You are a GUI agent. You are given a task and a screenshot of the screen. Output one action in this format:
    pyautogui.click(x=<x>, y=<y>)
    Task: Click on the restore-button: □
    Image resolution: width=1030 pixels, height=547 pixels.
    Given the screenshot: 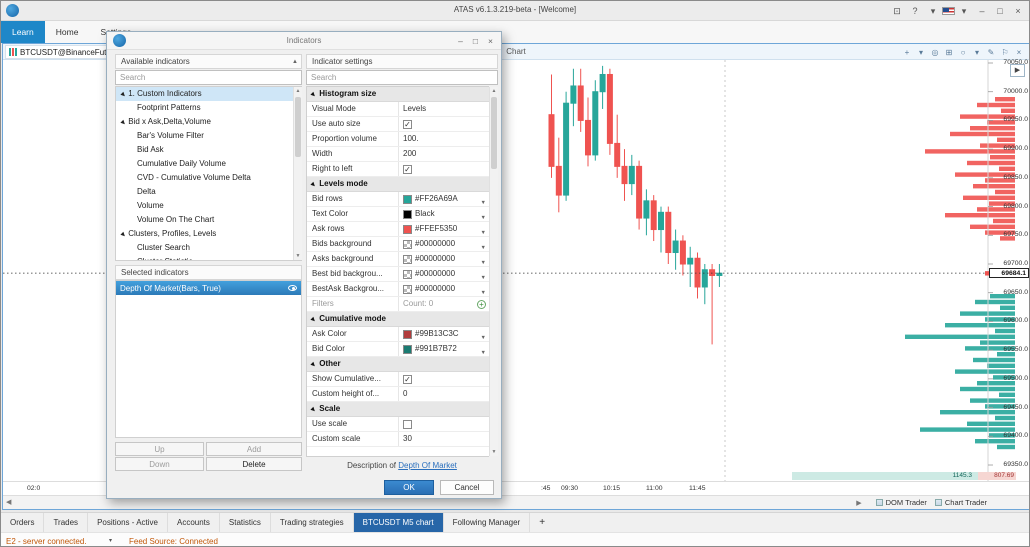 What is the action you would take?
    pyautogui.click(x=1000, y=11)
    